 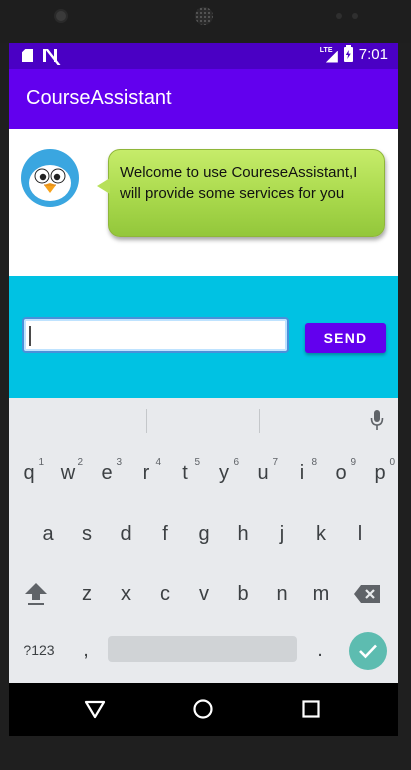 I want to click on microphone-icon, so click(x=377, y=420).